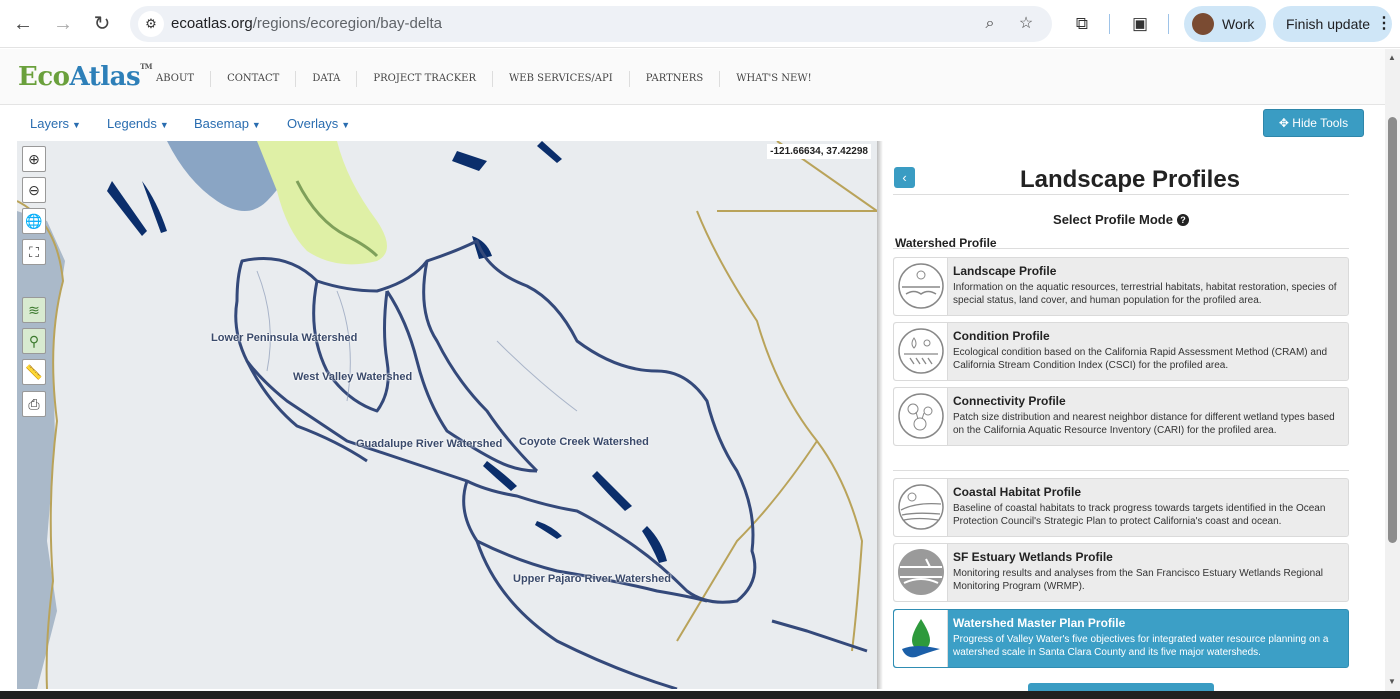  I want to click on overlays-menu: Overlays ▼, so click(318, 123).